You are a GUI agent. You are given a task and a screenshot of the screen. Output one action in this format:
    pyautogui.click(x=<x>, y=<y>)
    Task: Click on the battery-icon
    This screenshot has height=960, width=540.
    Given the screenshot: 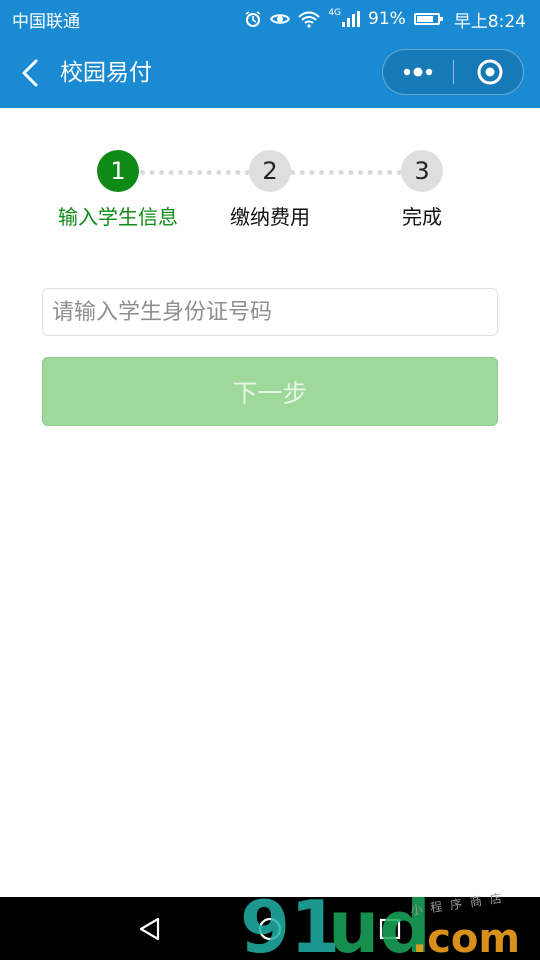 What is the action you would take?
    pyautogui.click(x=428, y=19)
    